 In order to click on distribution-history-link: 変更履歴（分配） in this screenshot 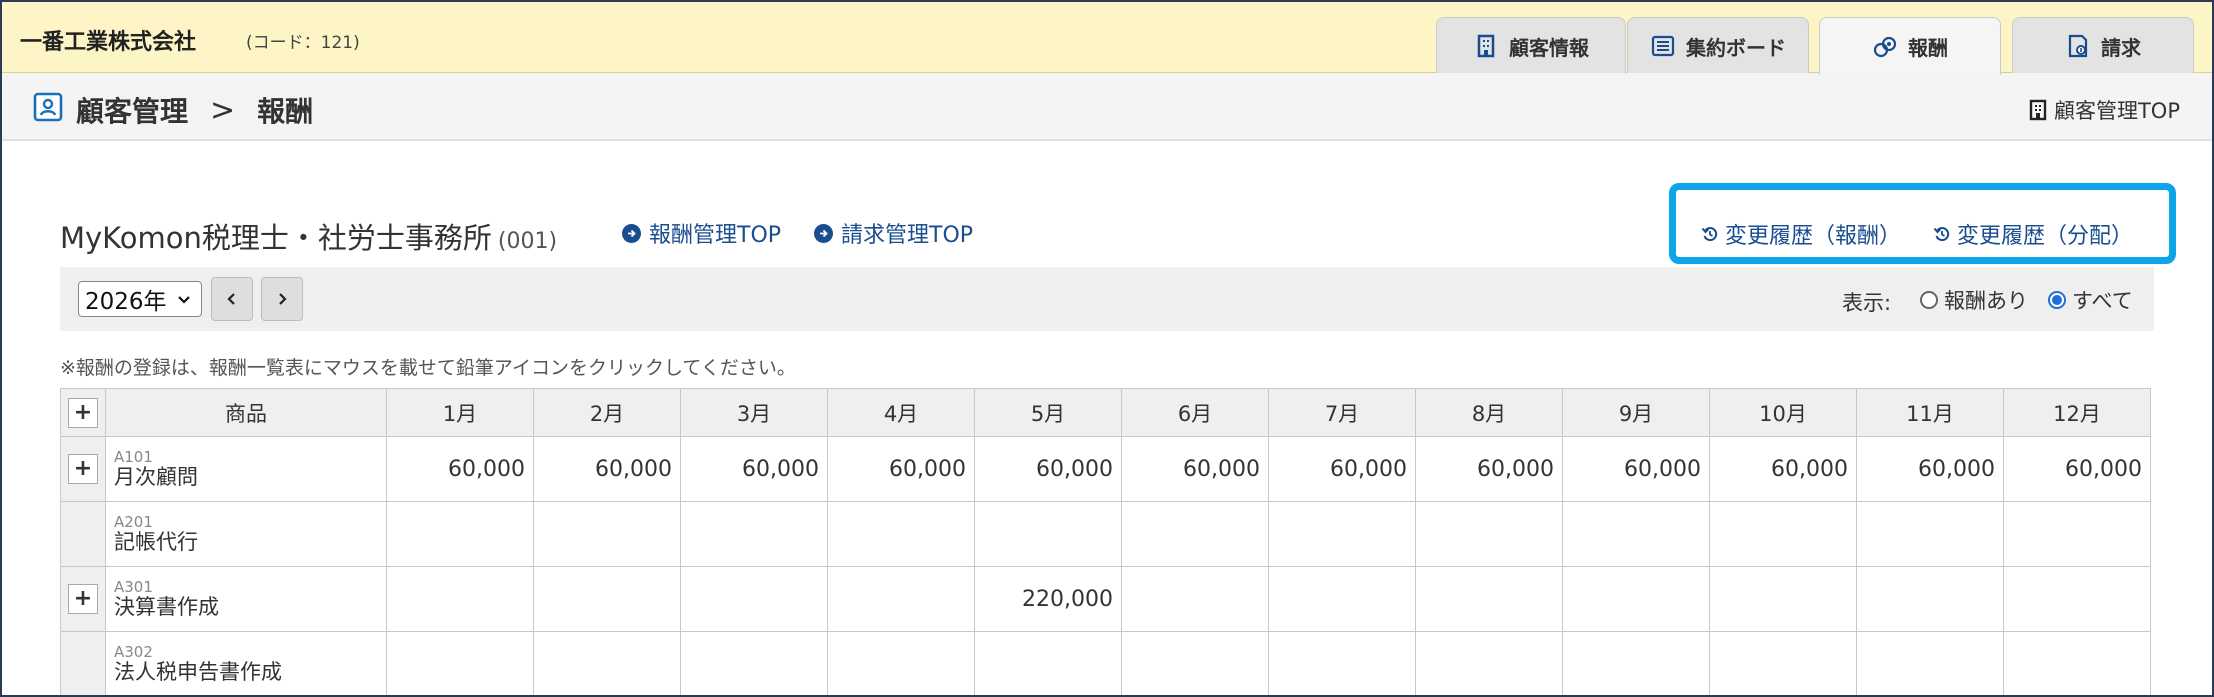, I will do `click(2033, 234)`.